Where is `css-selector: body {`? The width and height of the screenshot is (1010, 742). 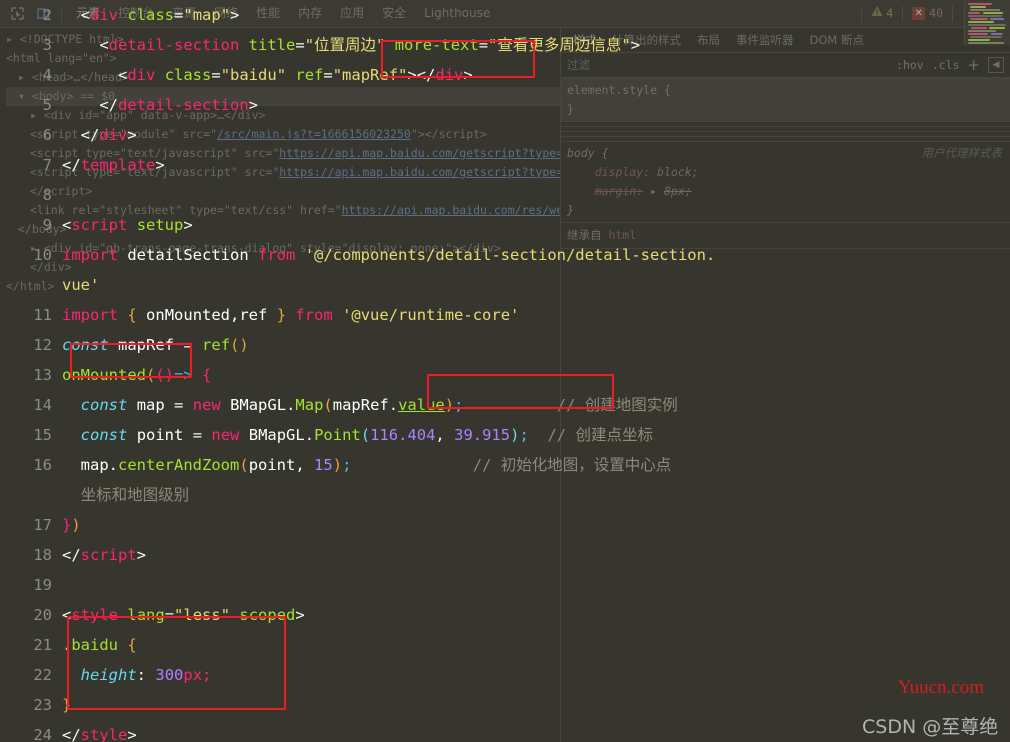 css-selector: body { is located at coordinates (588, 153).